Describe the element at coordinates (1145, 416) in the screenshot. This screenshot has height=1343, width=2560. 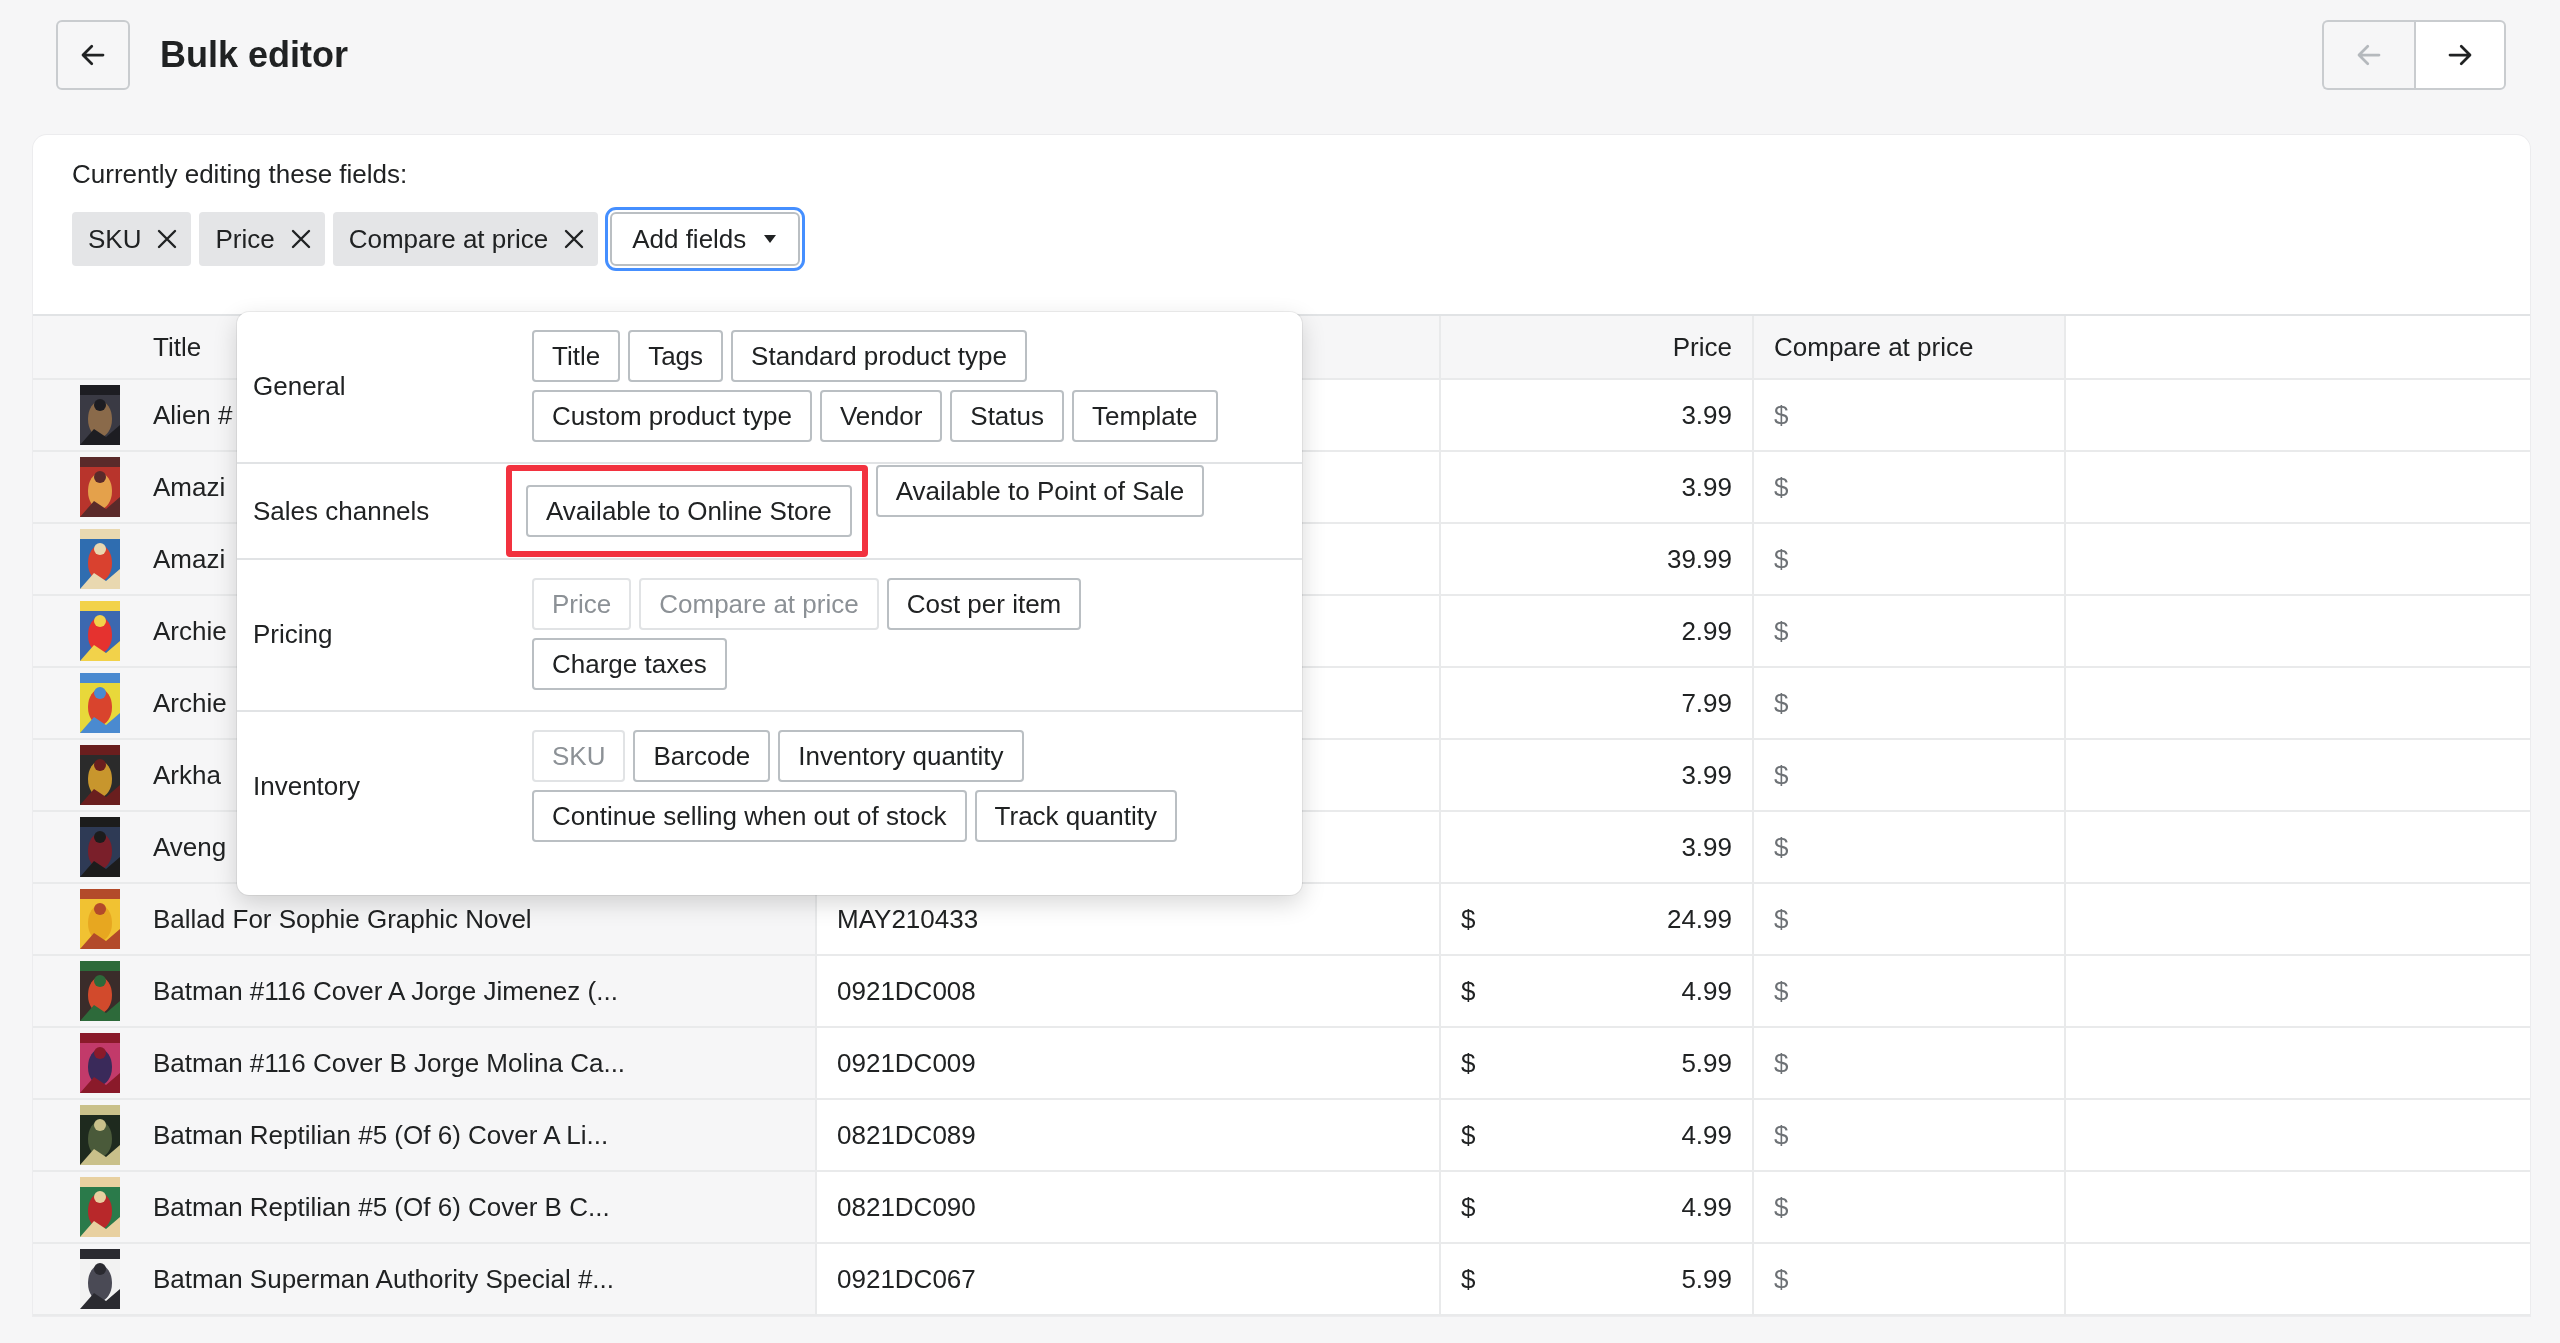
I see `field-option: Template` at that location.